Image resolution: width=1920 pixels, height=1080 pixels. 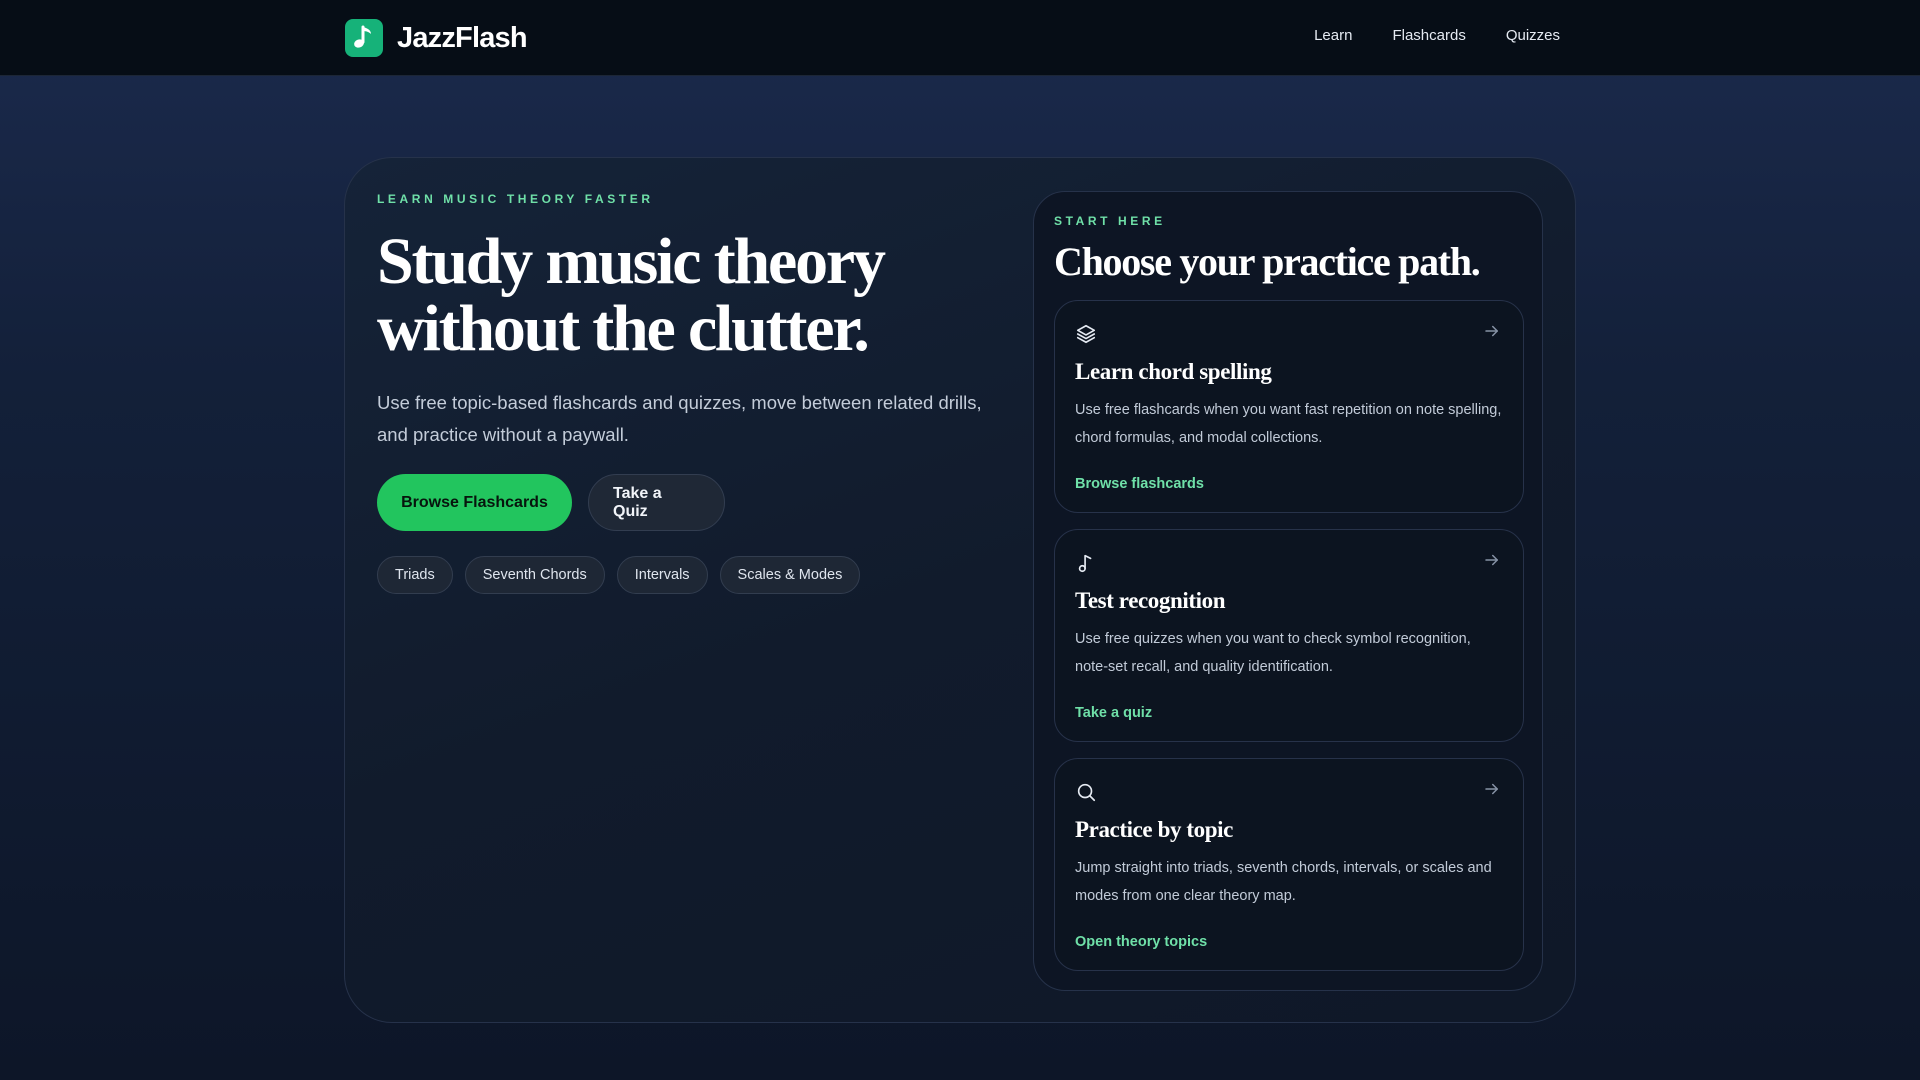 What do you see at coordinates (1150, 600) in the screenshot?
I see `card-title: Test recognition` at bounding box center [1150, 600].